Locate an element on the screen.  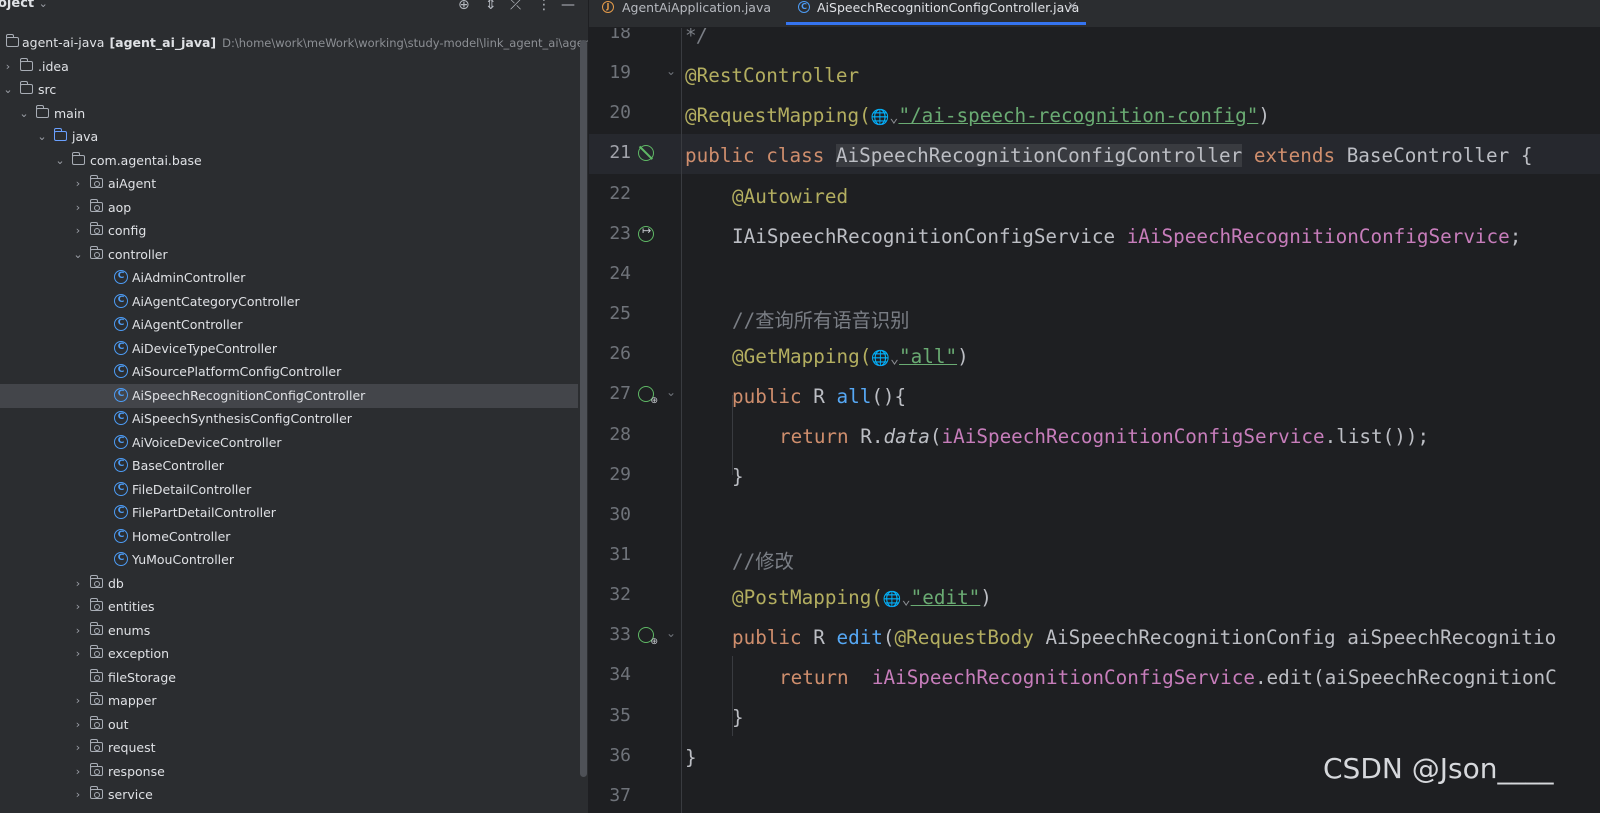
tree-folder-item: ⌄ main is located at coordinates (289, 114).